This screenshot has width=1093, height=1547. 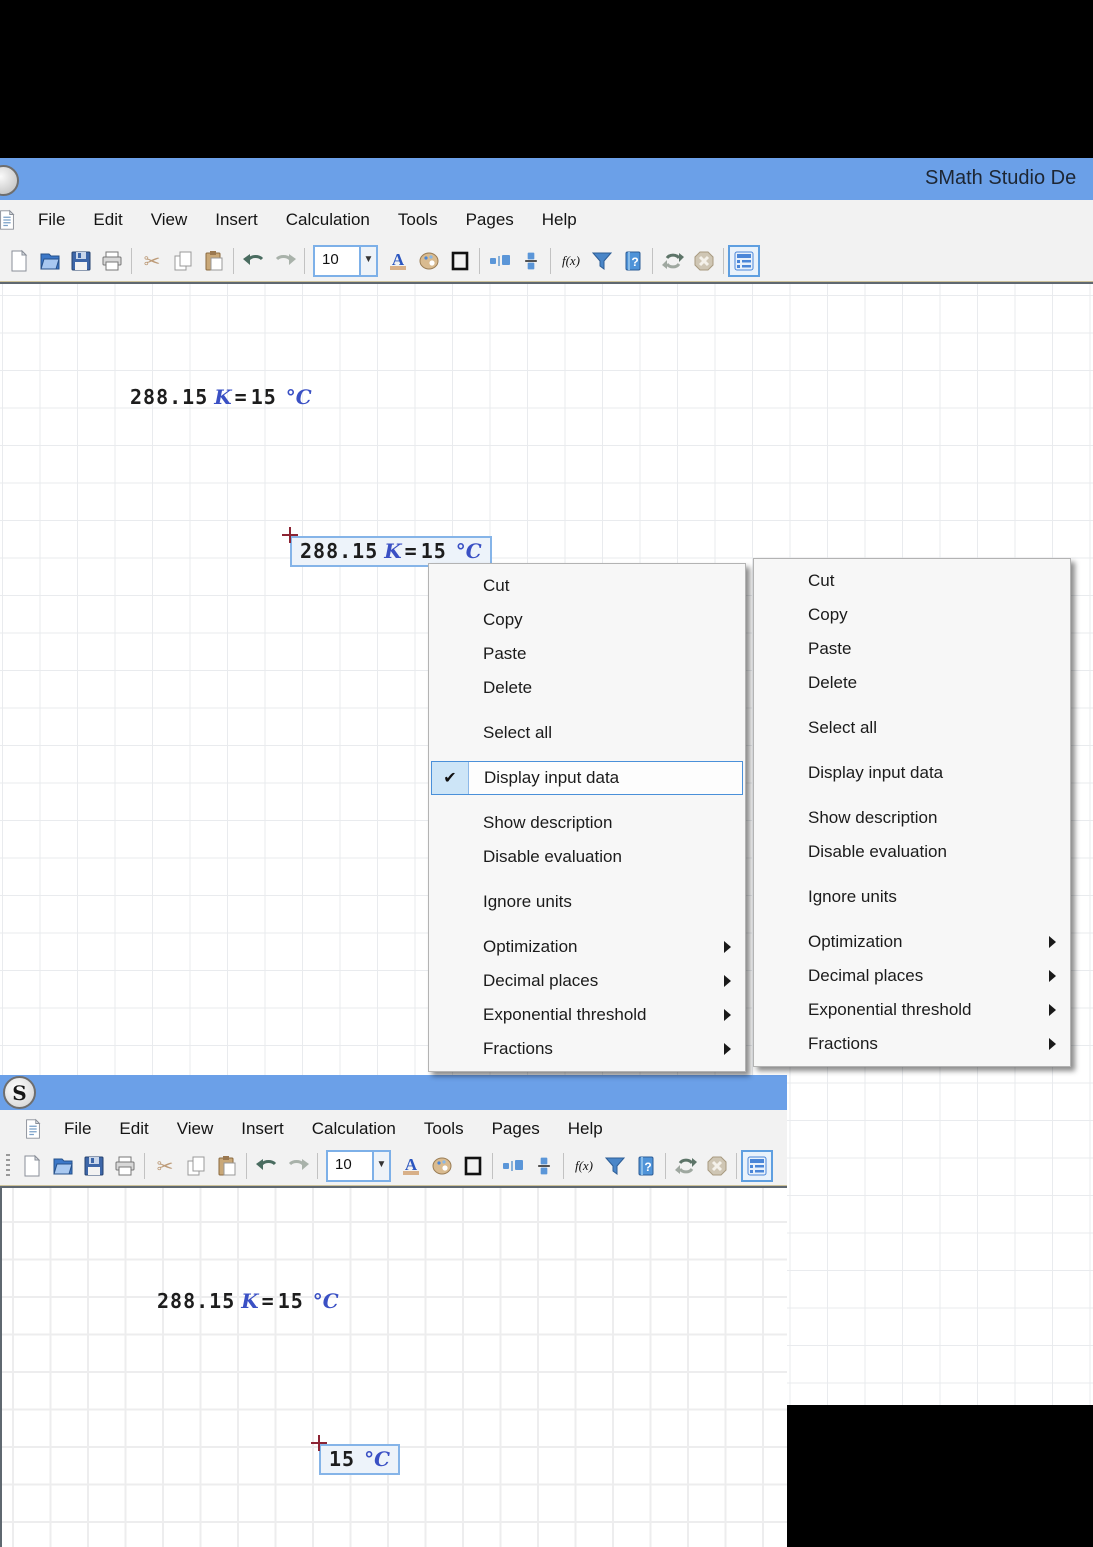 What do you see at coordinates (393, 1092) in the screenshot?
I see `titlebar: S` at bounding box center [393, 1092].